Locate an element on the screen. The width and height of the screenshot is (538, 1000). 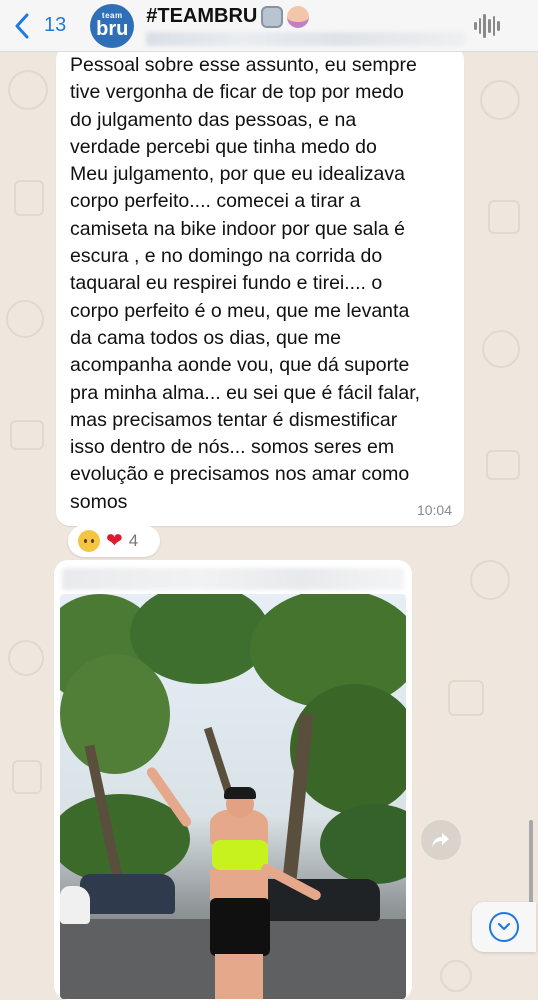
waveform-icon is located at coordinates (487, 26).